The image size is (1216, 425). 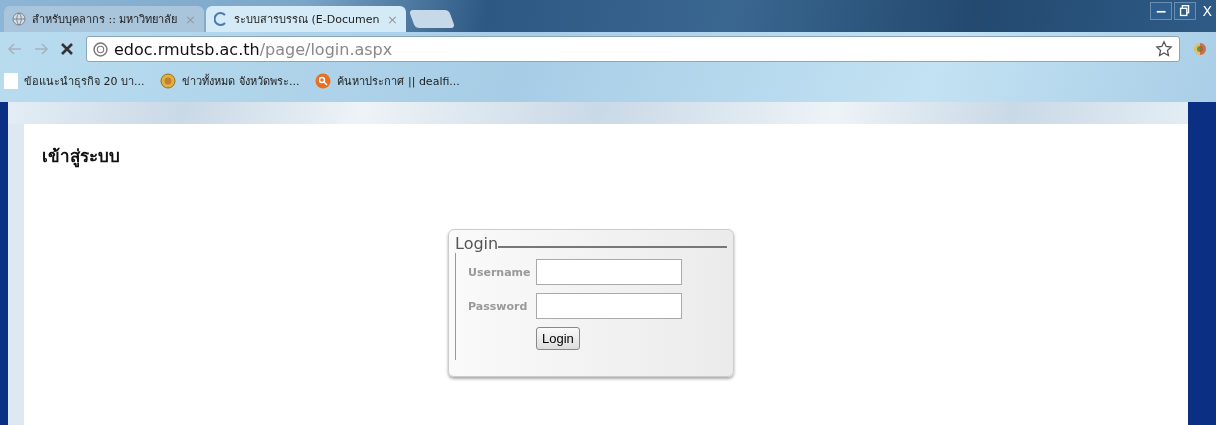 I want to click on page-heading: เข้าสู่ระบบ, so click(x=81, y=157).